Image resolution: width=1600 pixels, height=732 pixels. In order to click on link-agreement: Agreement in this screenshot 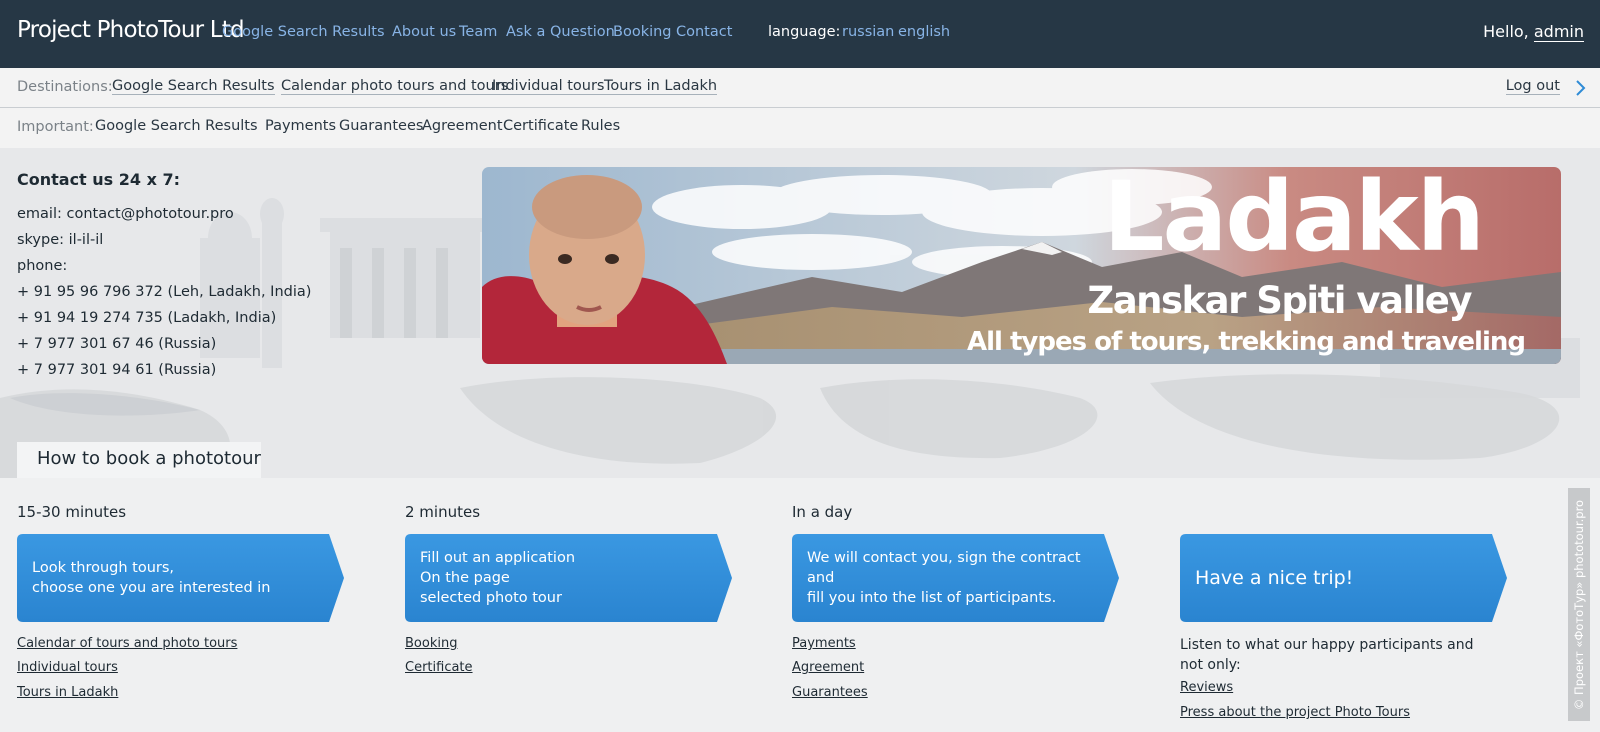, I will do `click(828, 667)`.